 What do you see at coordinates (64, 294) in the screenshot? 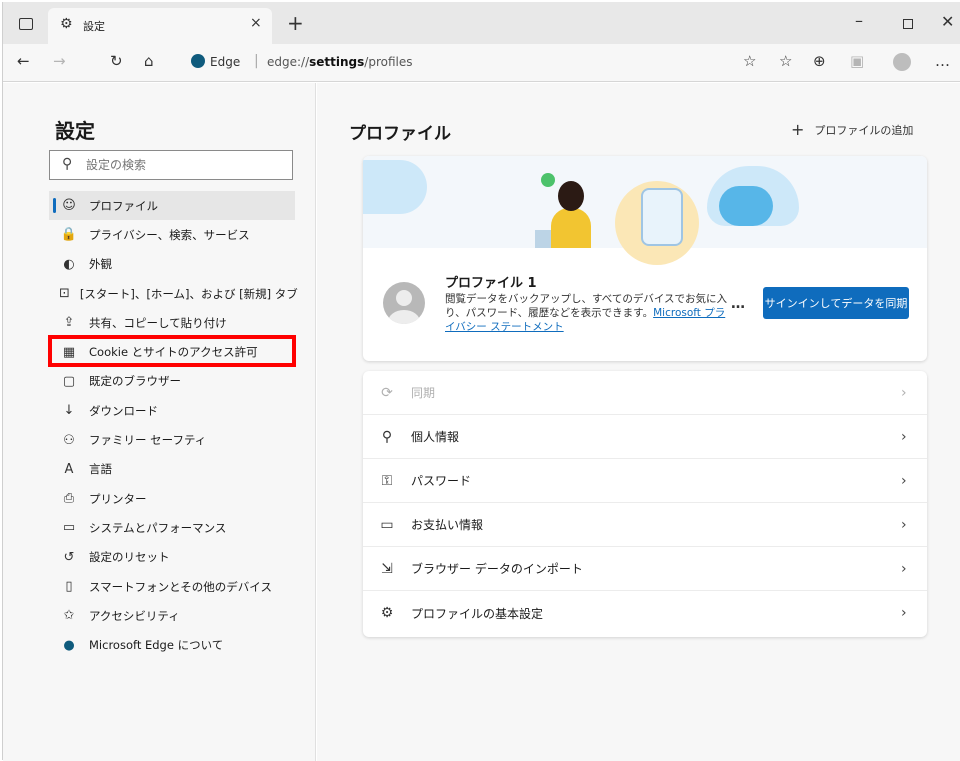
I see `newtab-icon: ⊡` at bounding box center [64, 294].